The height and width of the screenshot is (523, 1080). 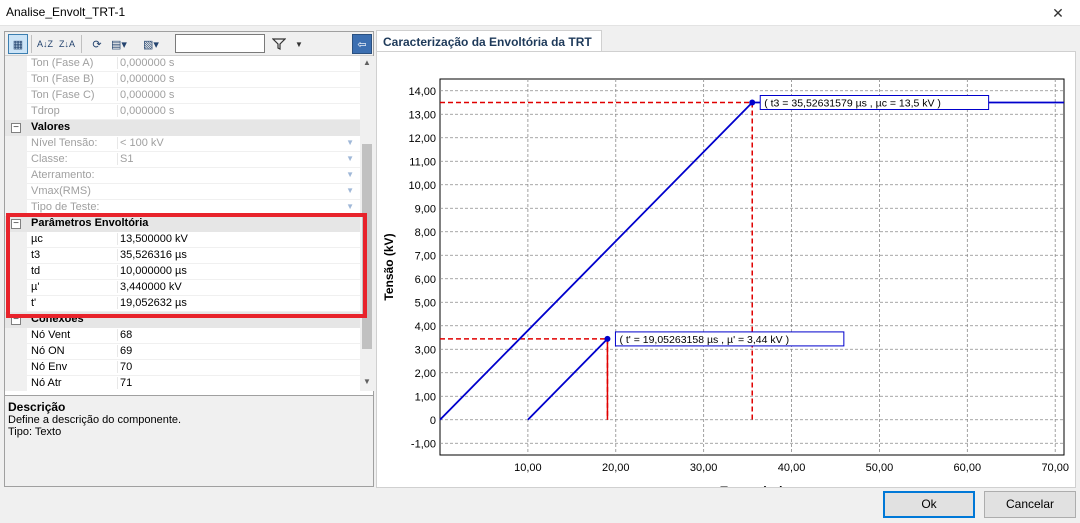 I want to click on property-value: 71, so click(x=237, y=383).